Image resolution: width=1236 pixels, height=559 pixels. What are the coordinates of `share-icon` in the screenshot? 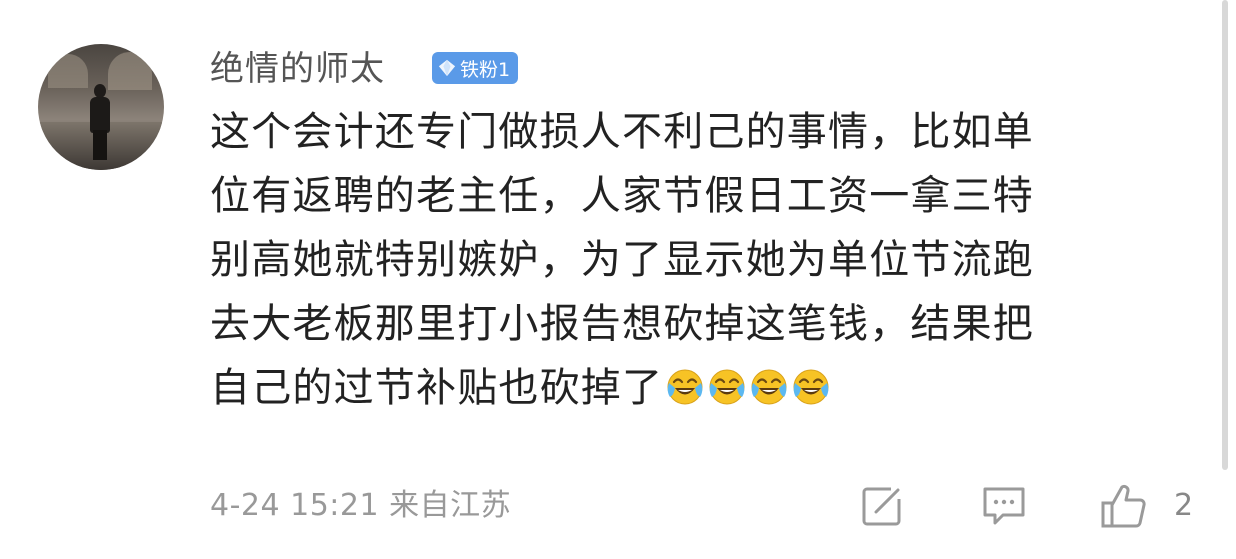 It's located at (881, 506).